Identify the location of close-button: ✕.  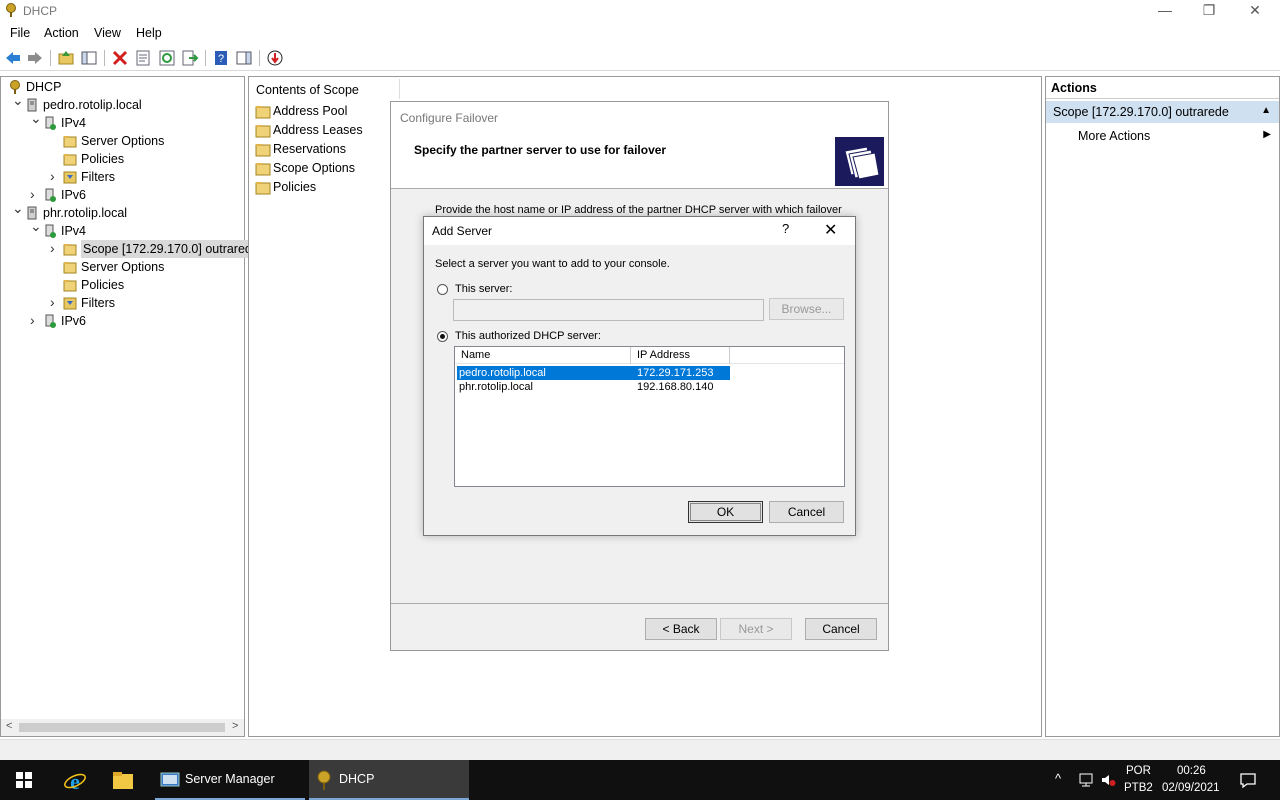
(1255, 11).